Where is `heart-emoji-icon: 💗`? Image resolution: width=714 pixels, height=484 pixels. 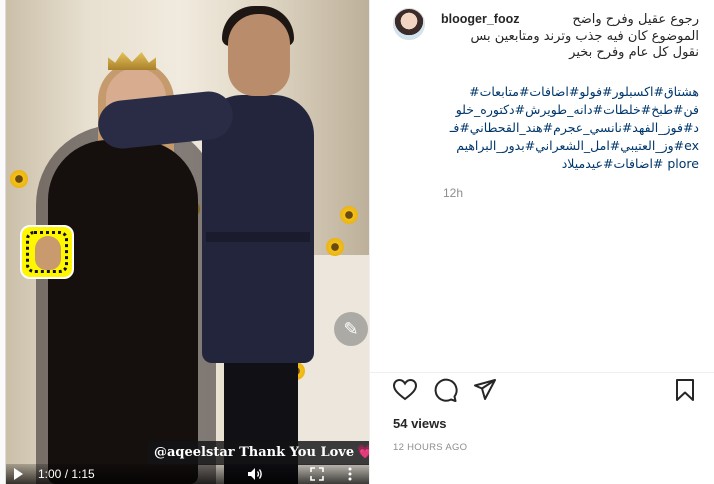 heart-emoji-icon: 💗 is located at coordinates (363, 452).